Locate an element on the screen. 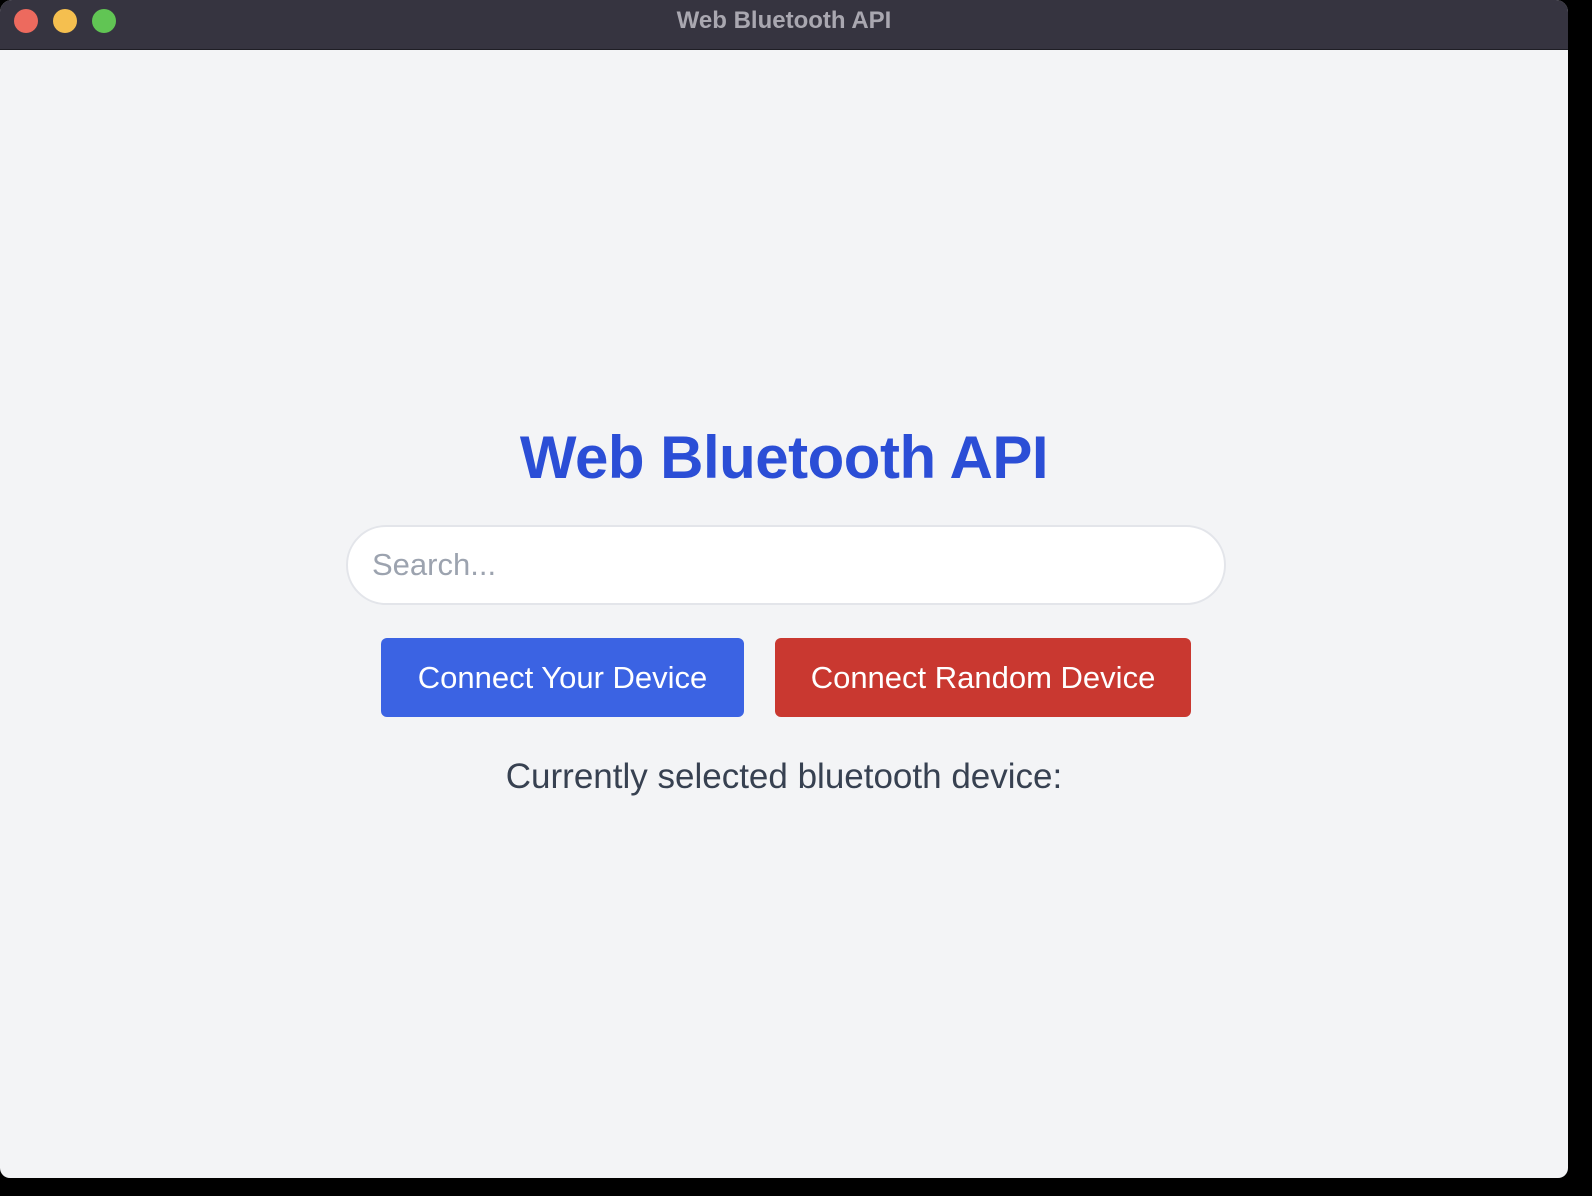 This screenshot has height=1196, width=1592. selected-device-label: Currently selected bluetooth device: is located at coordinates (784, 776).